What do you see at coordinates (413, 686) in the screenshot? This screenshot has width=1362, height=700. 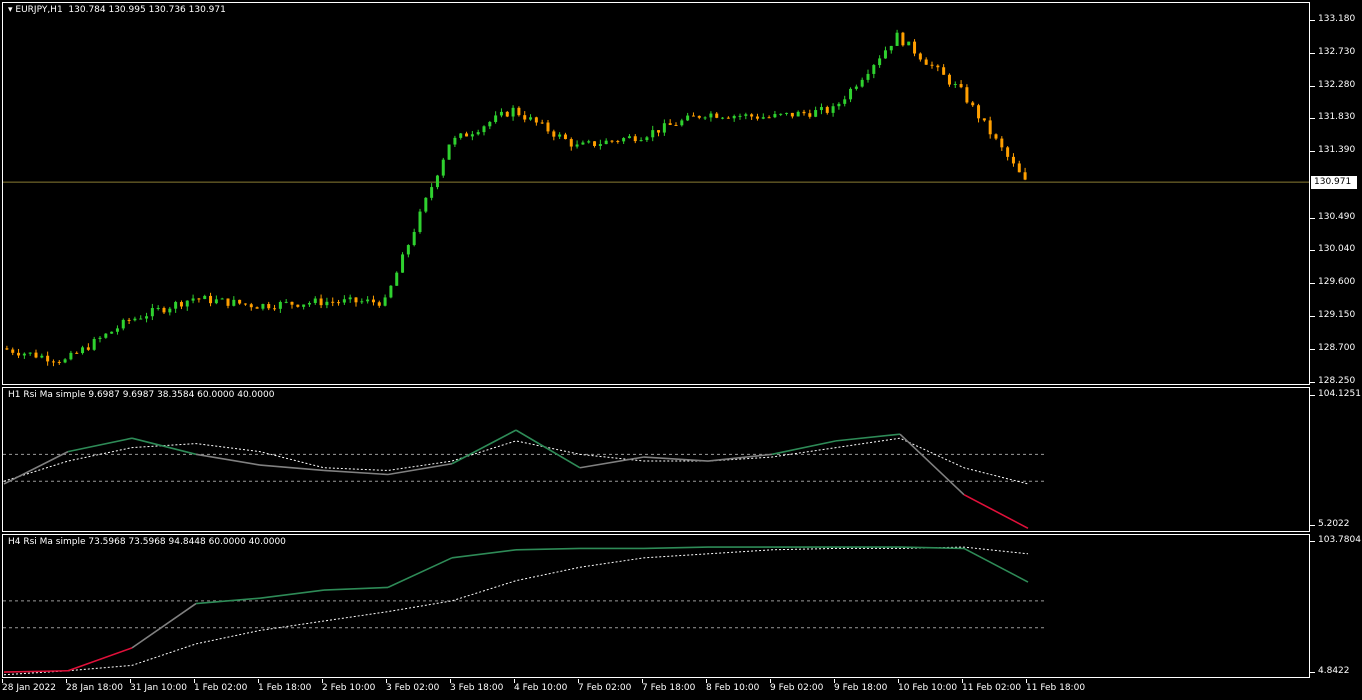 I see `time-label: 3 Feb 02:00` at bounding box center [413, 686].